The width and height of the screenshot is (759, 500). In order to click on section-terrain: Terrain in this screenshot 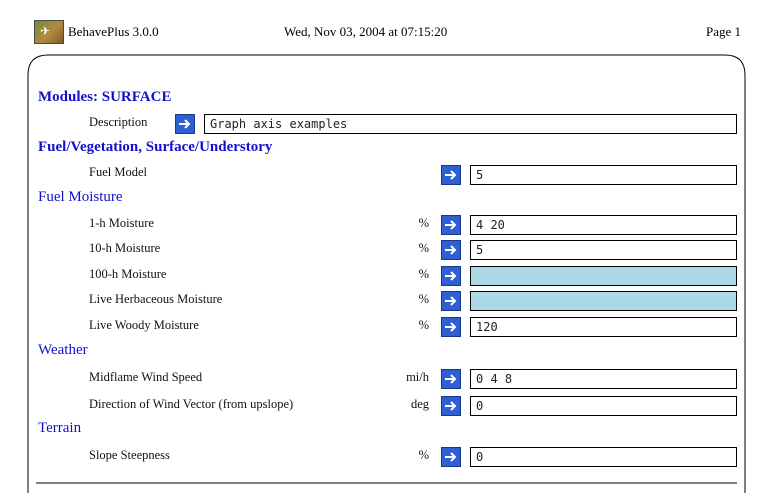, I will do `click(60, 428)`.